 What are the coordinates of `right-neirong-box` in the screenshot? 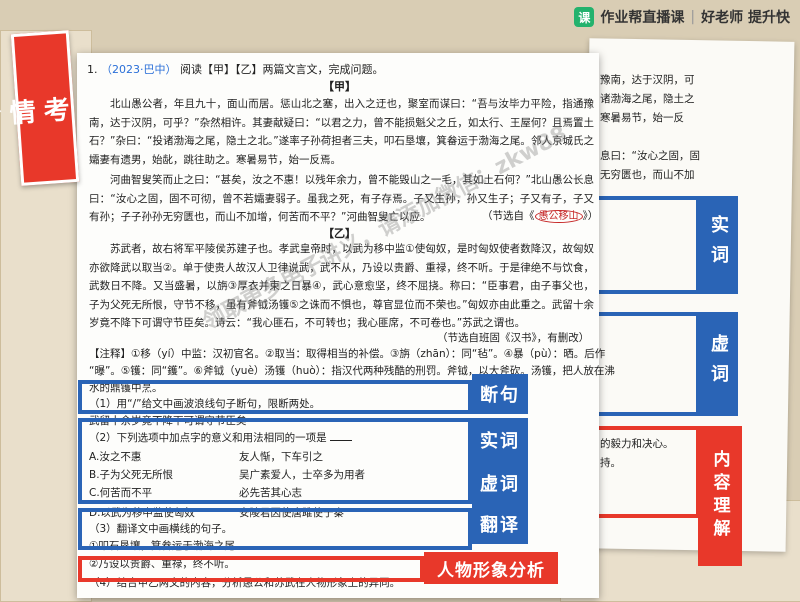 It's located at (646, 472).